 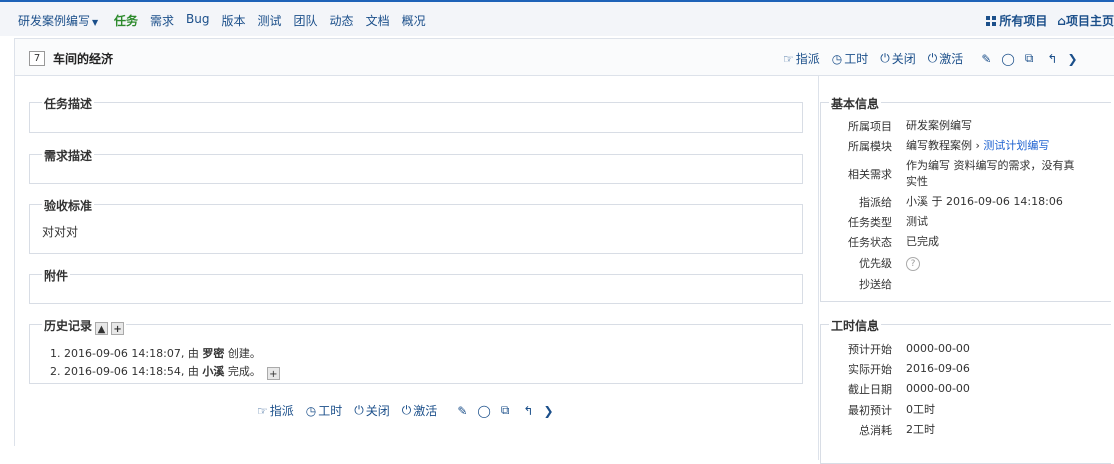 What do you see at coordinates (998, 126) in the screenshot?
I see `project-link: 研发案例编写` at bounding box center [998, 126].